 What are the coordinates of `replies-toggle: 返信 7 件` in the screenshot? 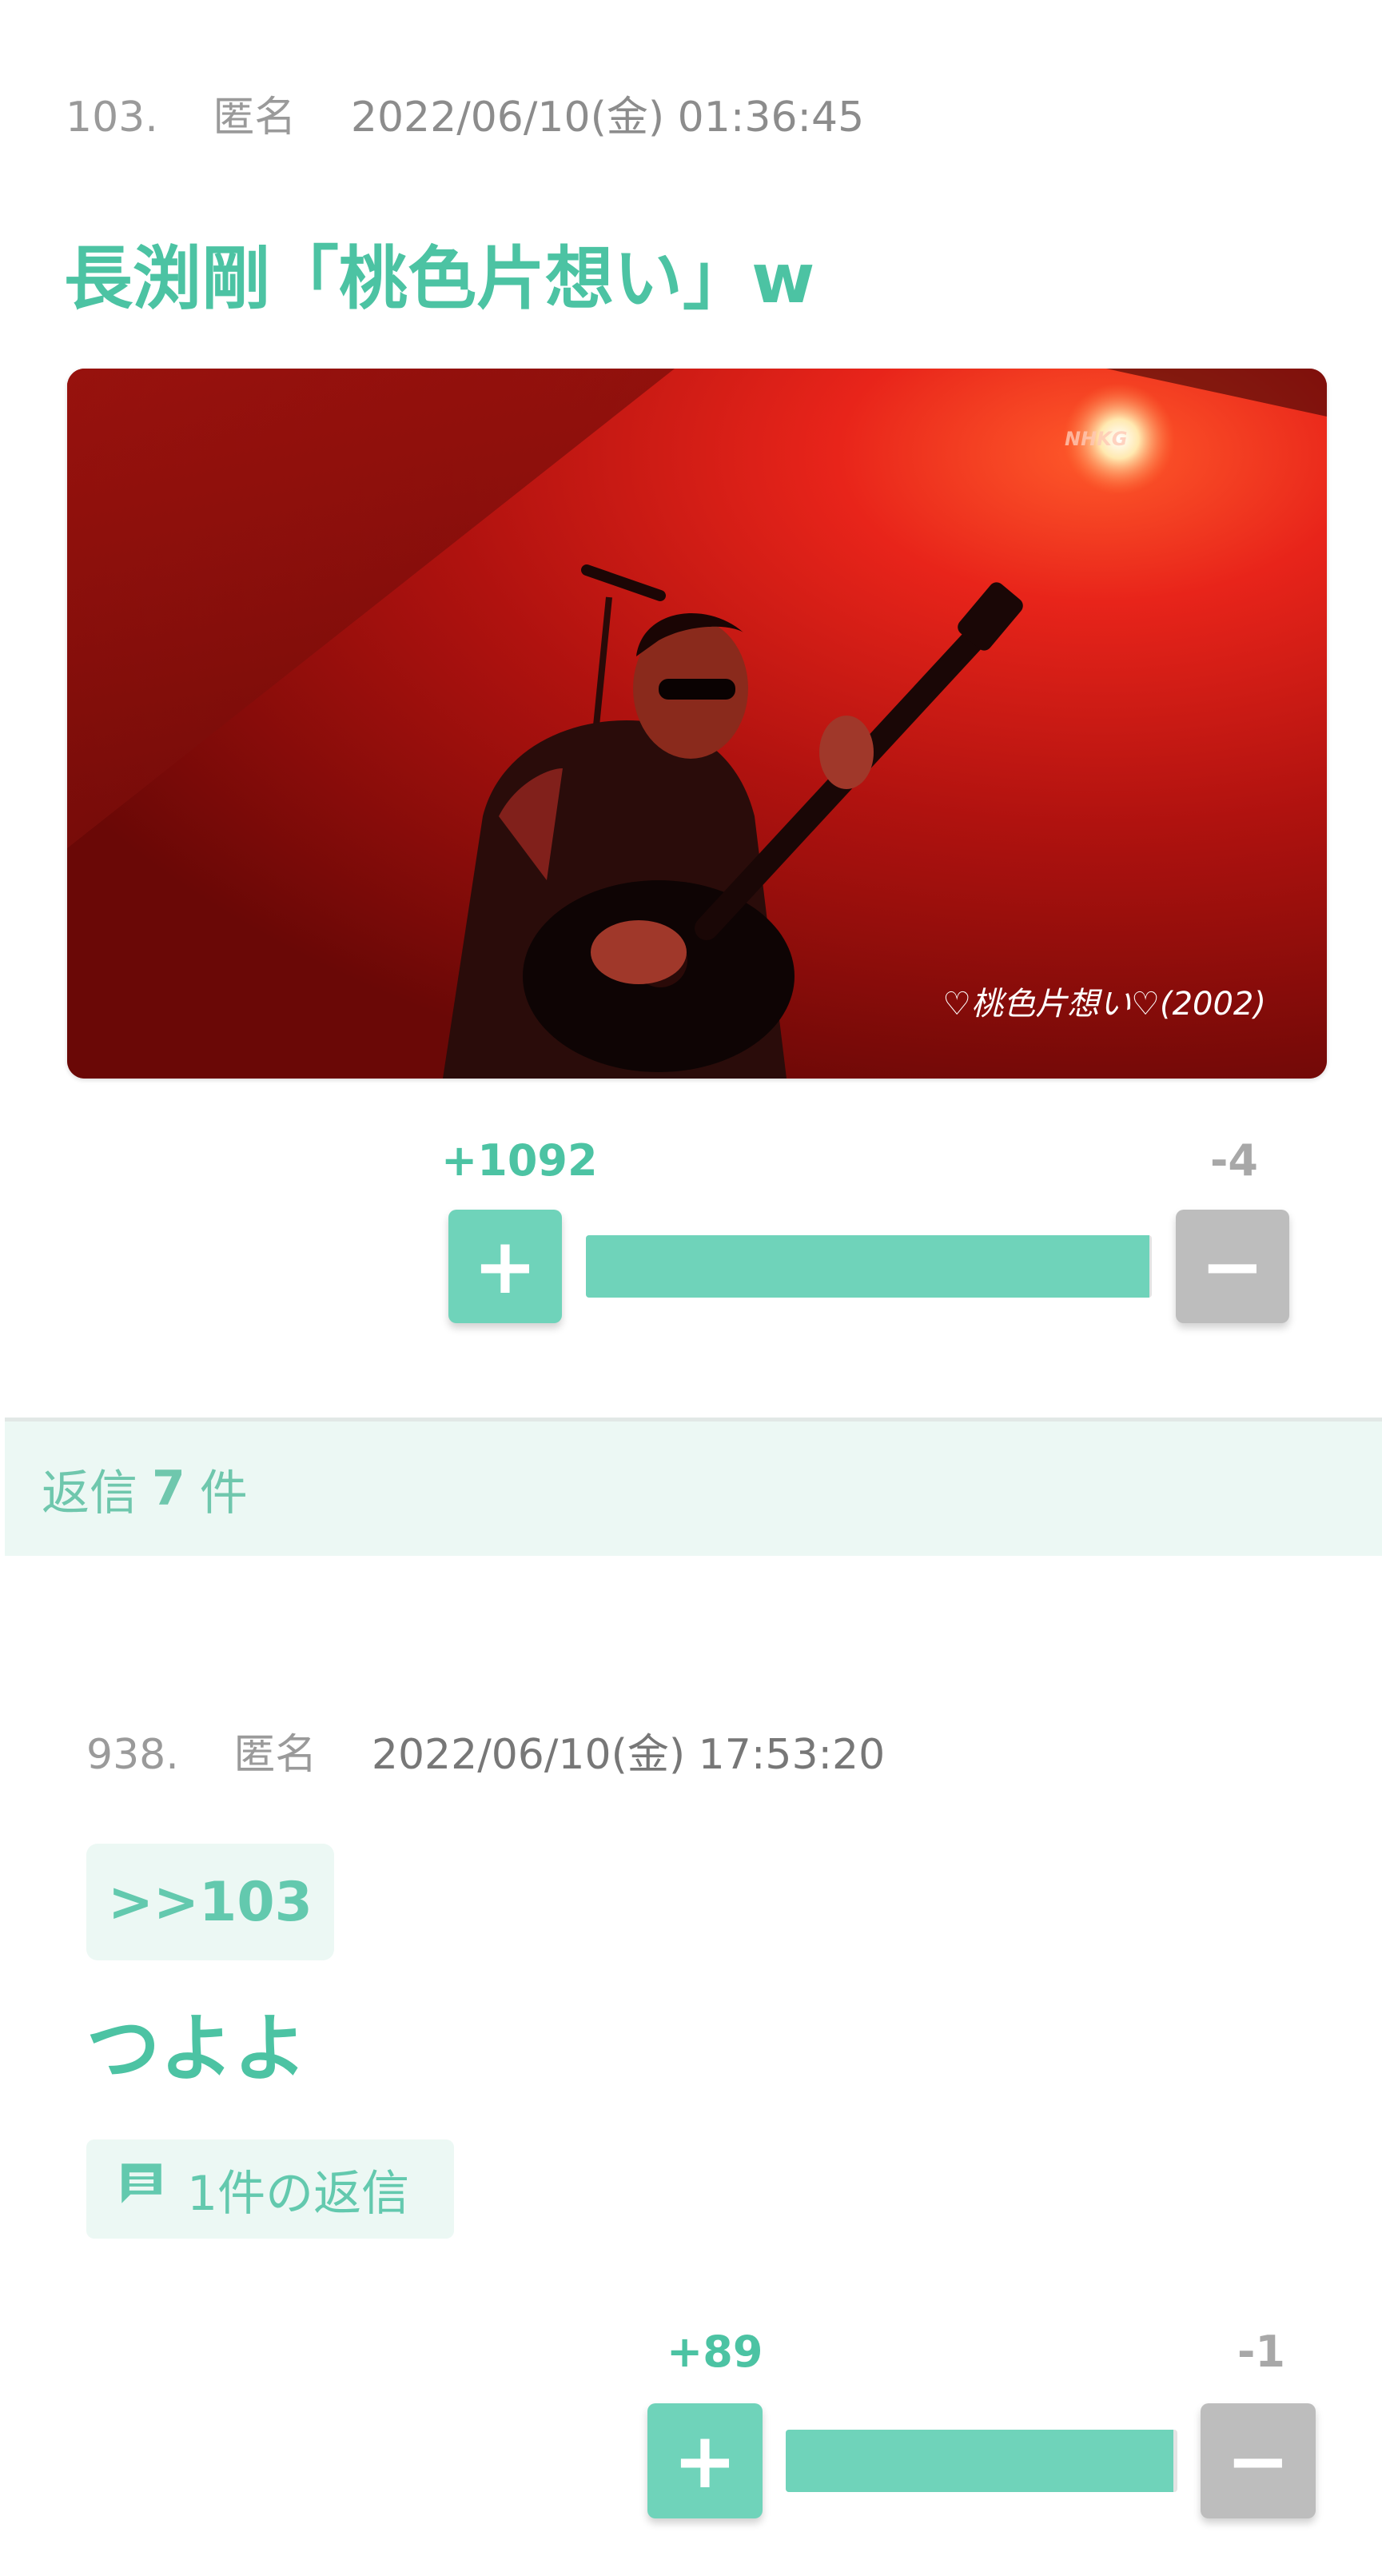 It's located at (693, 1487).